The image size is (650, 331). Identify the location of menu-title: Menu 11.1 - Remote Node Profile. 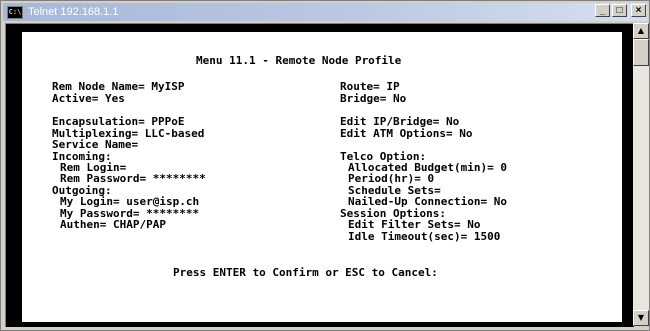
(299, 60).